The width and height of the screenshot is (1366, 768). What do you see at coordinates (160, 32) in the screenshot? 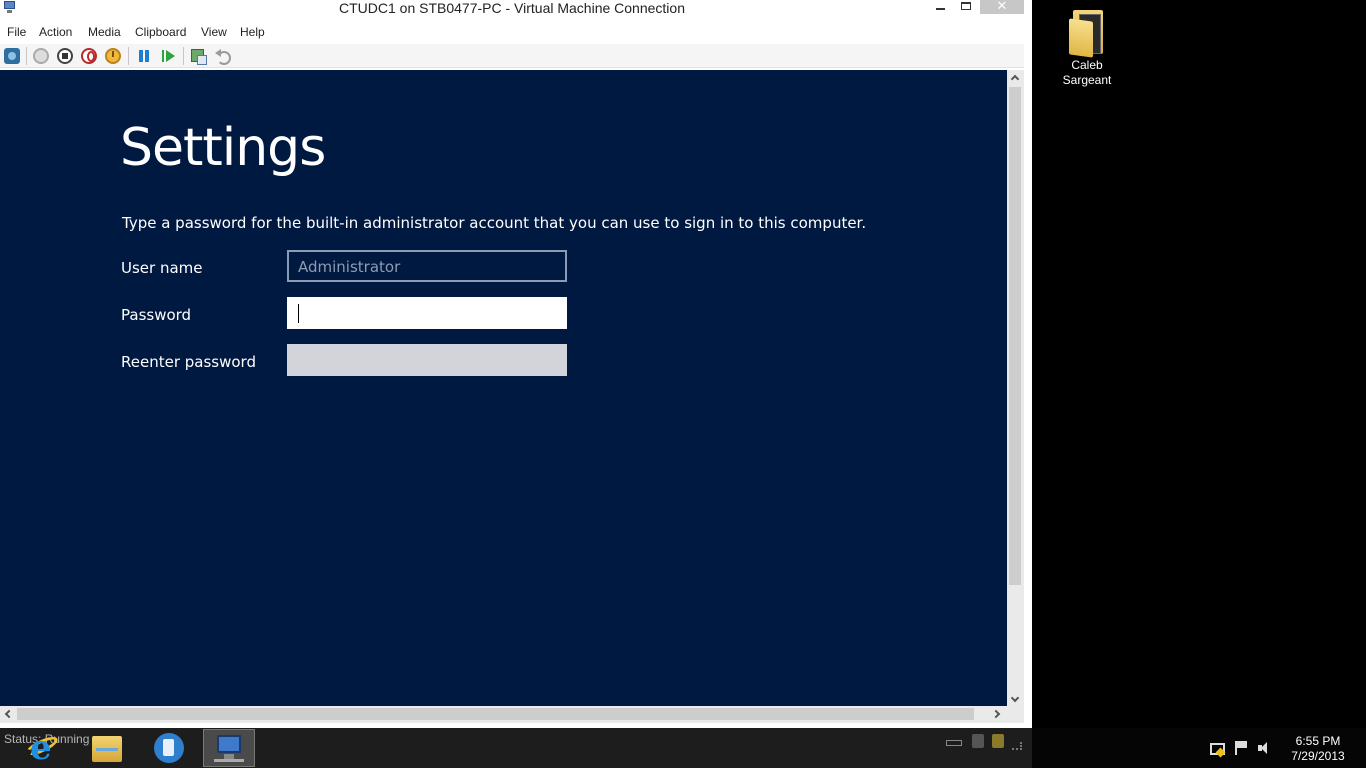
I see `menu-clipboard: Clipboard` at bounding box center [160, 32].